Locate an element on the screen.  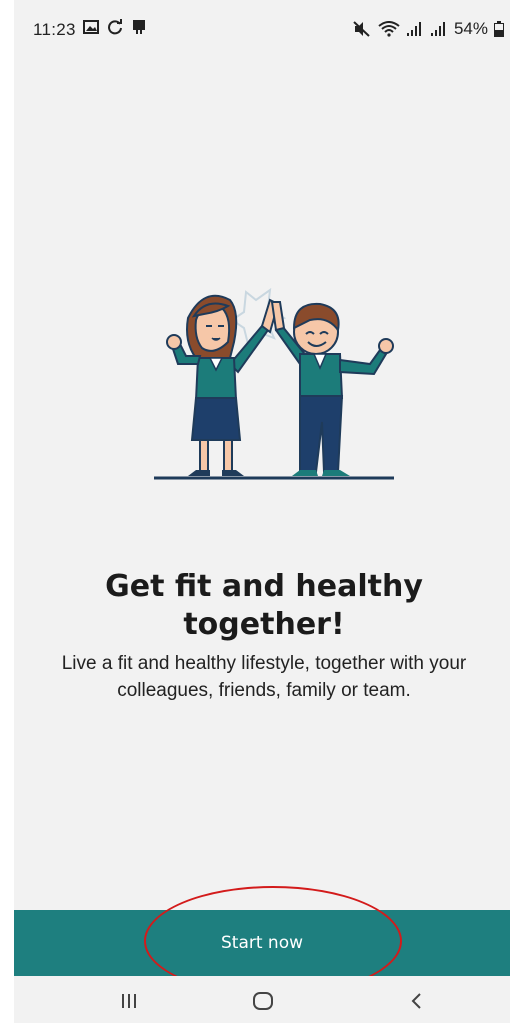
high-five-illustration is located at coordinates (274, 382).